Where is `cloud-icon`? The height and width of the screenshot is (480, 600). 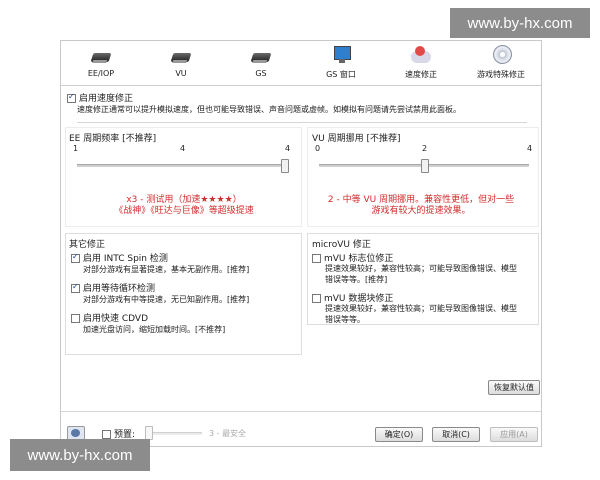 cloud-icon is located at coordinates (421, 56).